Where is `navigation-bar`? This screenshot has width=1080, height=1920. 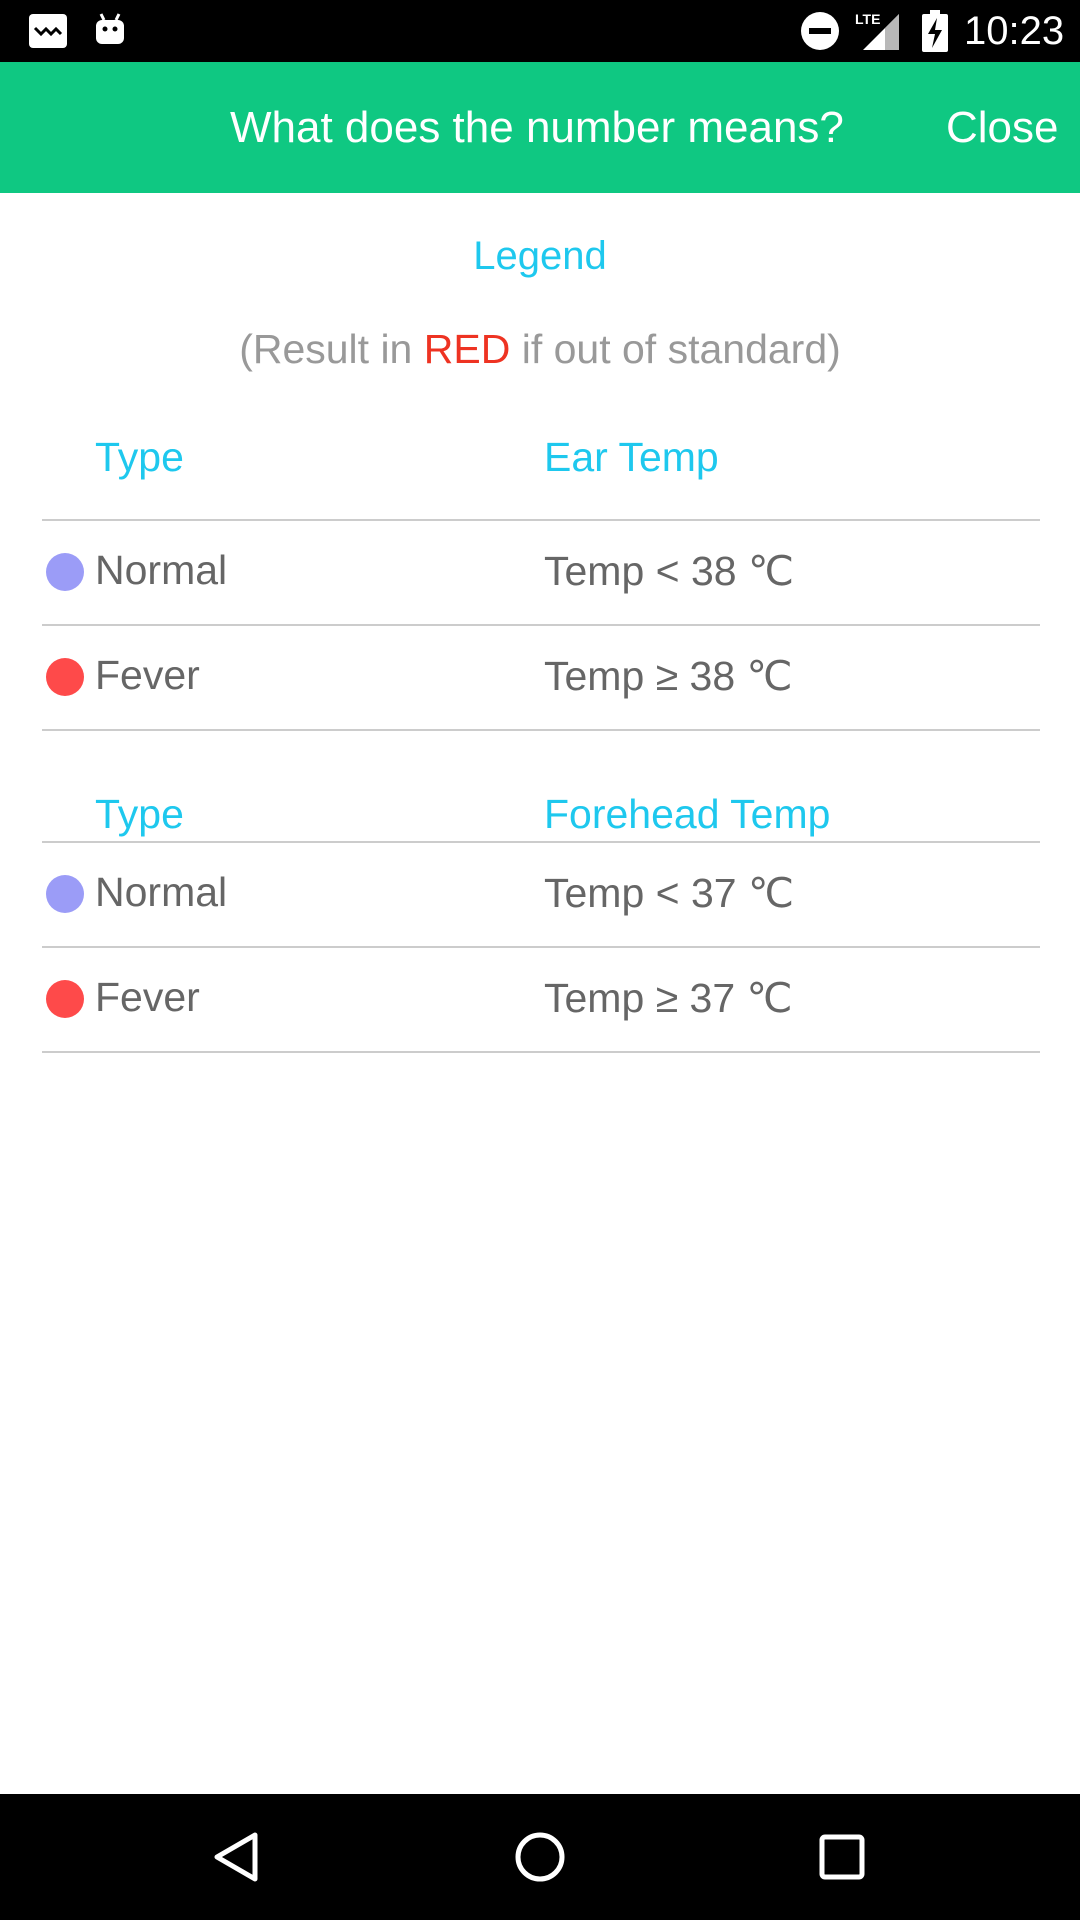
navigation-bar is located at coordinates (540, 1857).